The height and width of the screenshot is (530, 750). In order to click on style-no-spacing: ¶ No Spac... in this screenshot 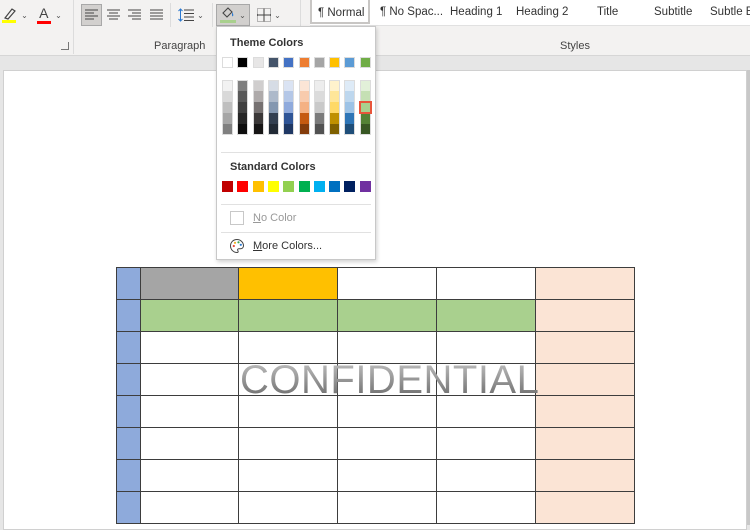, I will do `click(411, 12)`.